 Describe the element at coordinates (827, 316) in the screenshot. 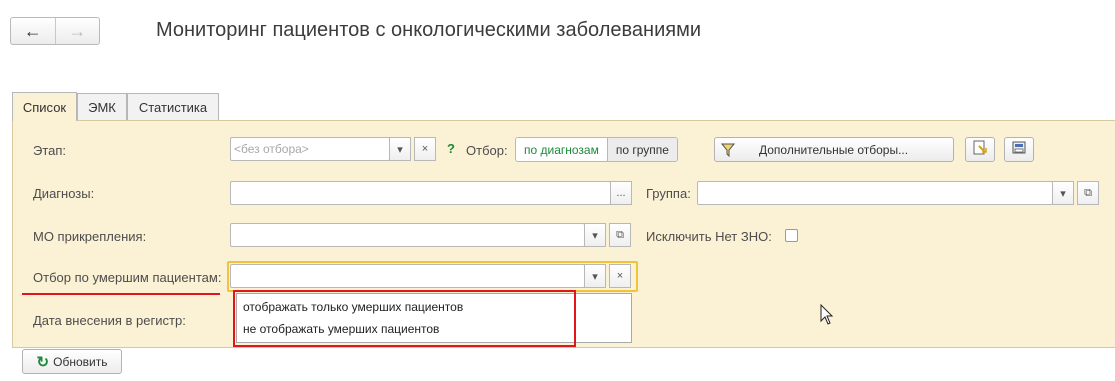

I see `cursor-icon` at that location.